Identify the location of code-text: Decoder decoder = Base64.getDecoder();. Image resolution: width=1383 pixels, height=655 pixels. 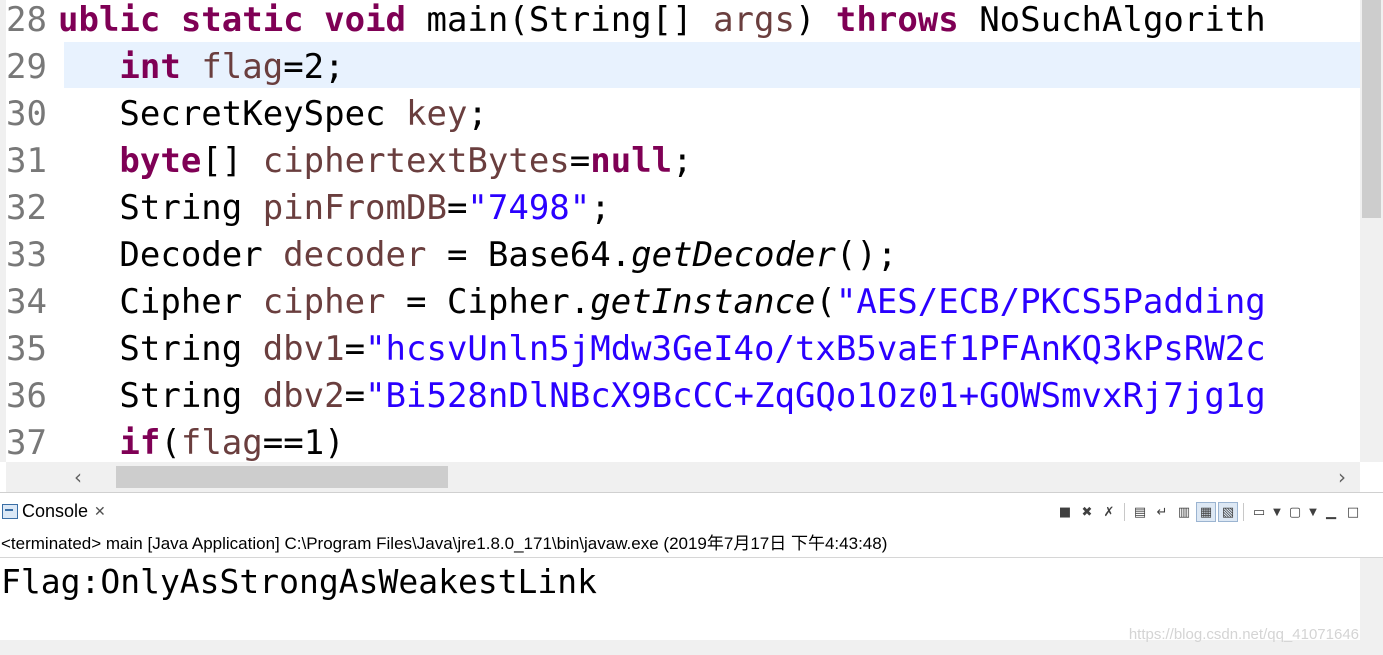
(477, 255).